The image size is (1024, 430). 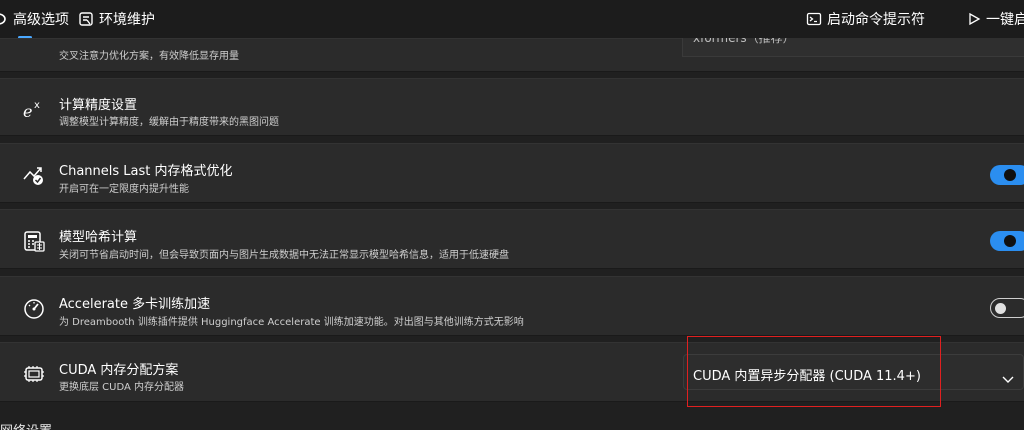 What do you see at coordinates (119, 370) in the screenshot?
I see `cuda-alloc-title: CUDA 内存分配方案` at bounding box center [119, 370].